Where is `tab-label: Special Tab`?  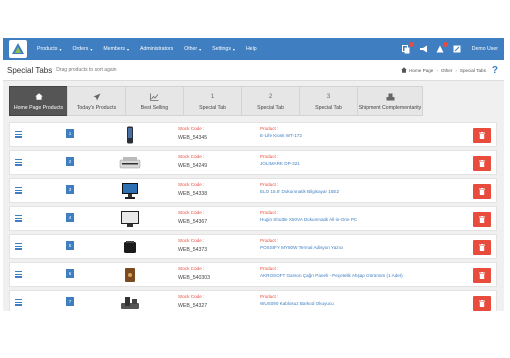
tab-label: Special Tab is located at coordinates (328, 107).